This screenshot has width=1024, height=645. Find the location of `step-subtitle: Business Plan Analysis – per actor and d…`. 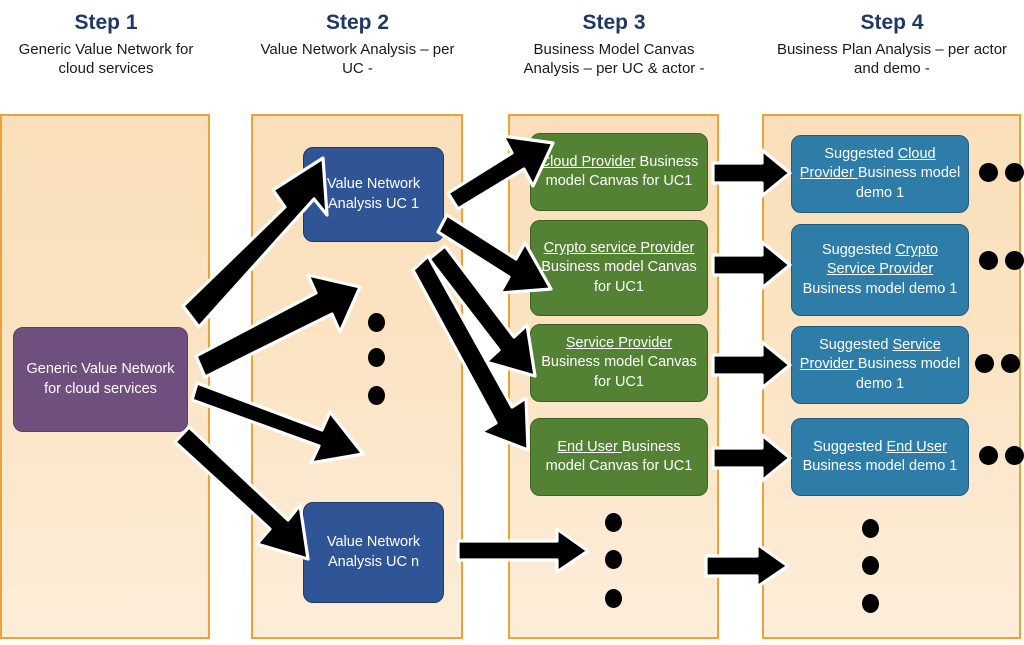

step-subtitle: Business Plan Analysis – per actor and d… is located at coordinates (892, 59).